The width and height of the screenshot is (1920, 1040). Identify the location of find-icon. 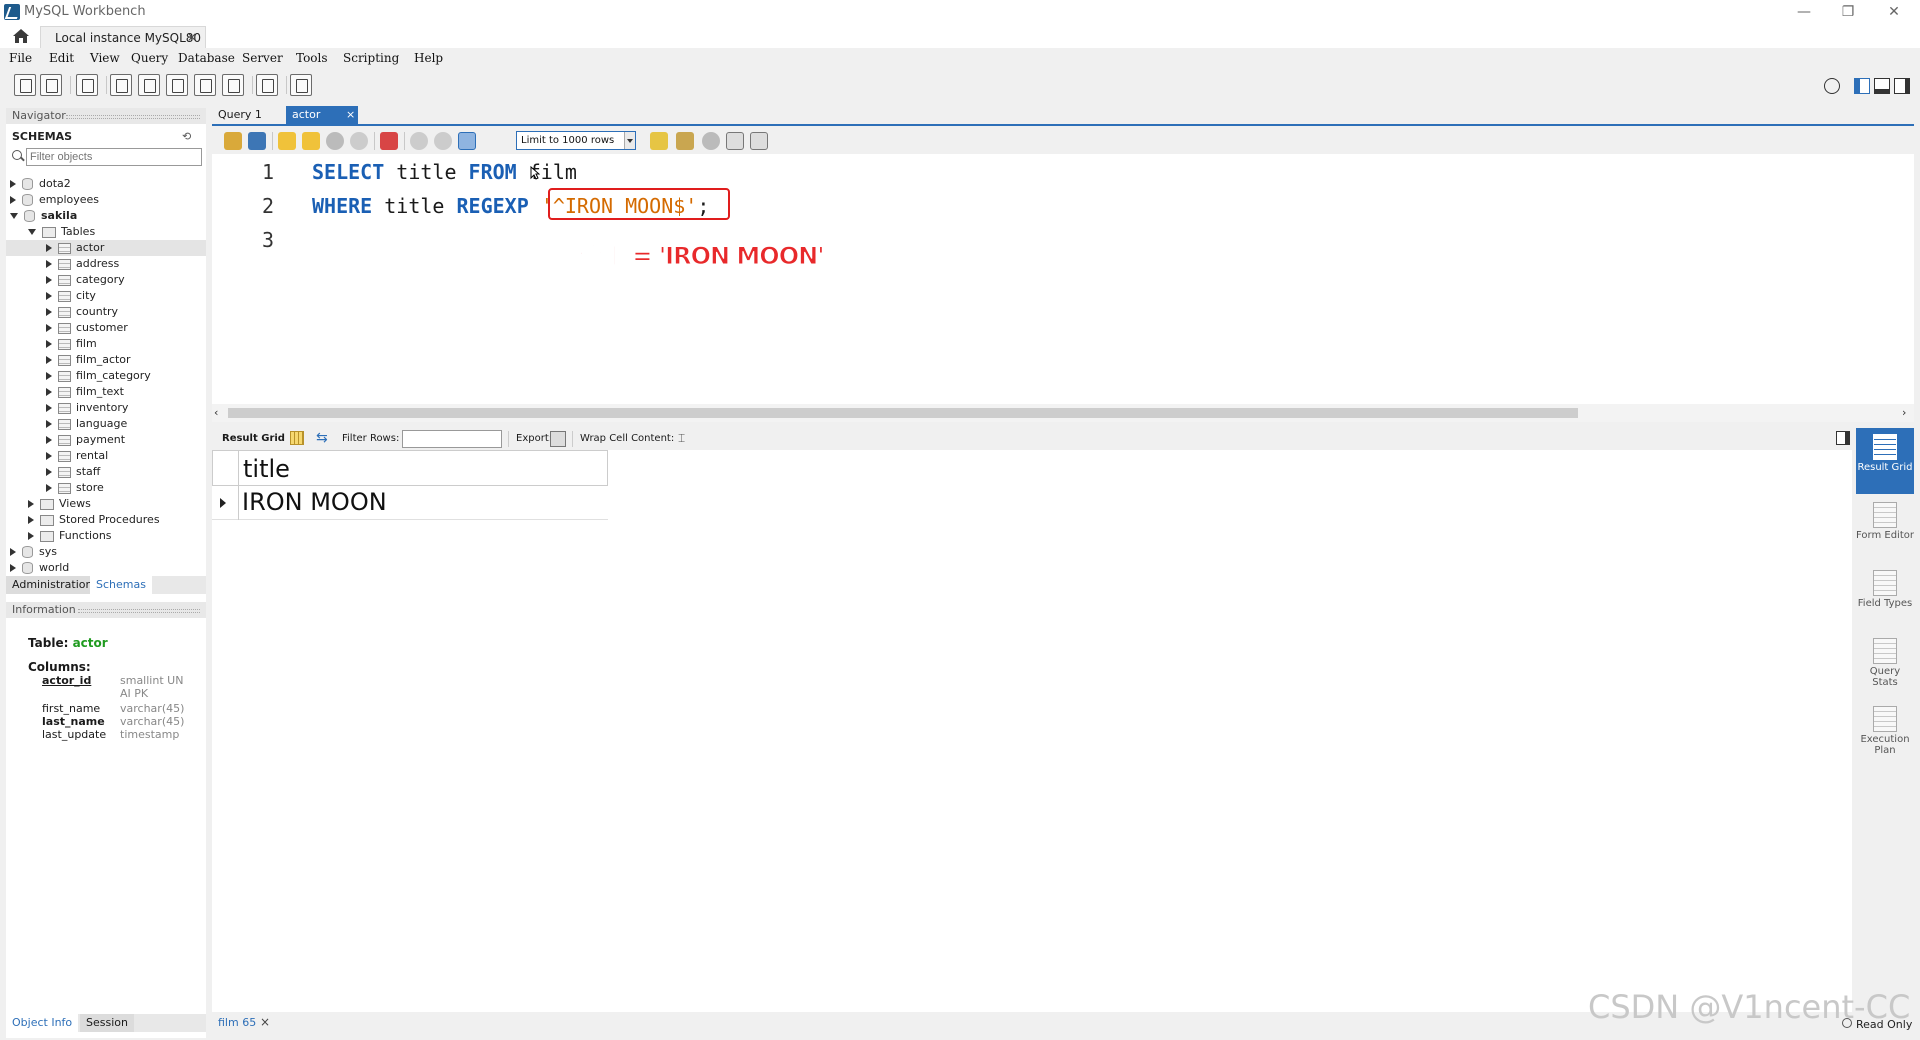
(711, 141).